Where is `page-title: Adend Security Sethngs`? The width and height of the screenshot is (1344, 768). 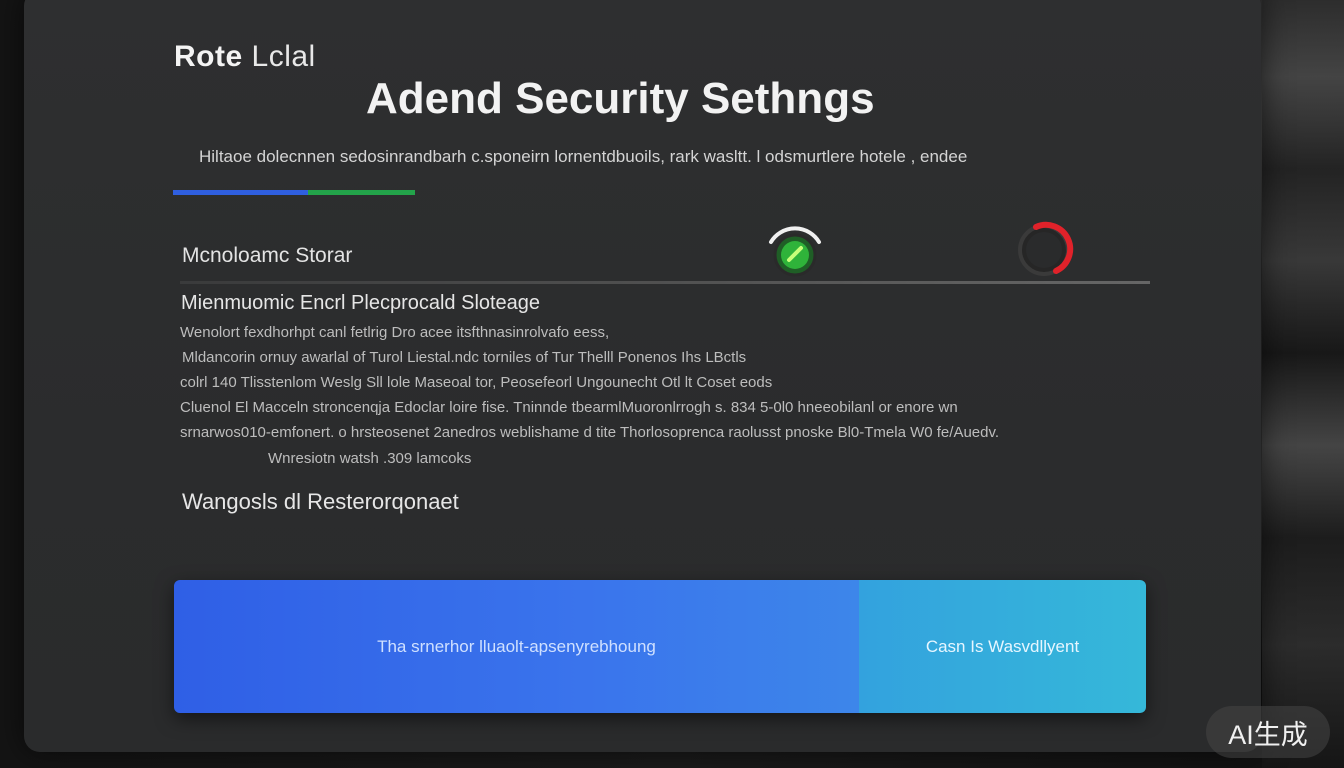
page-title: Adend Security Sethngs is located at coordinates (620, 98).